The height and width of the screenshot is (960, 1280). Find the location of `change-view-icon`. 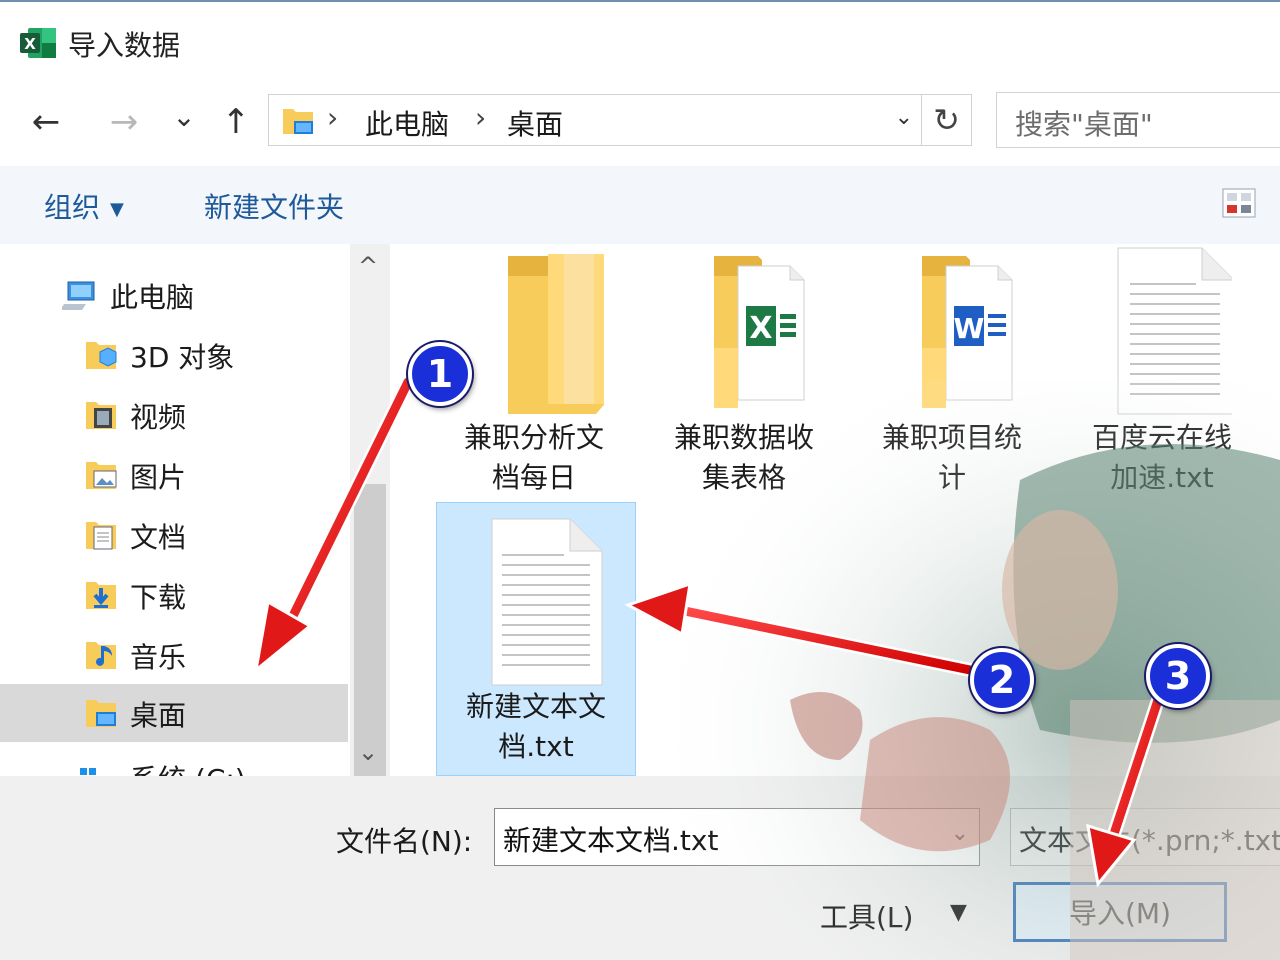

change-view-icon is located at coordinates (1239, 203).